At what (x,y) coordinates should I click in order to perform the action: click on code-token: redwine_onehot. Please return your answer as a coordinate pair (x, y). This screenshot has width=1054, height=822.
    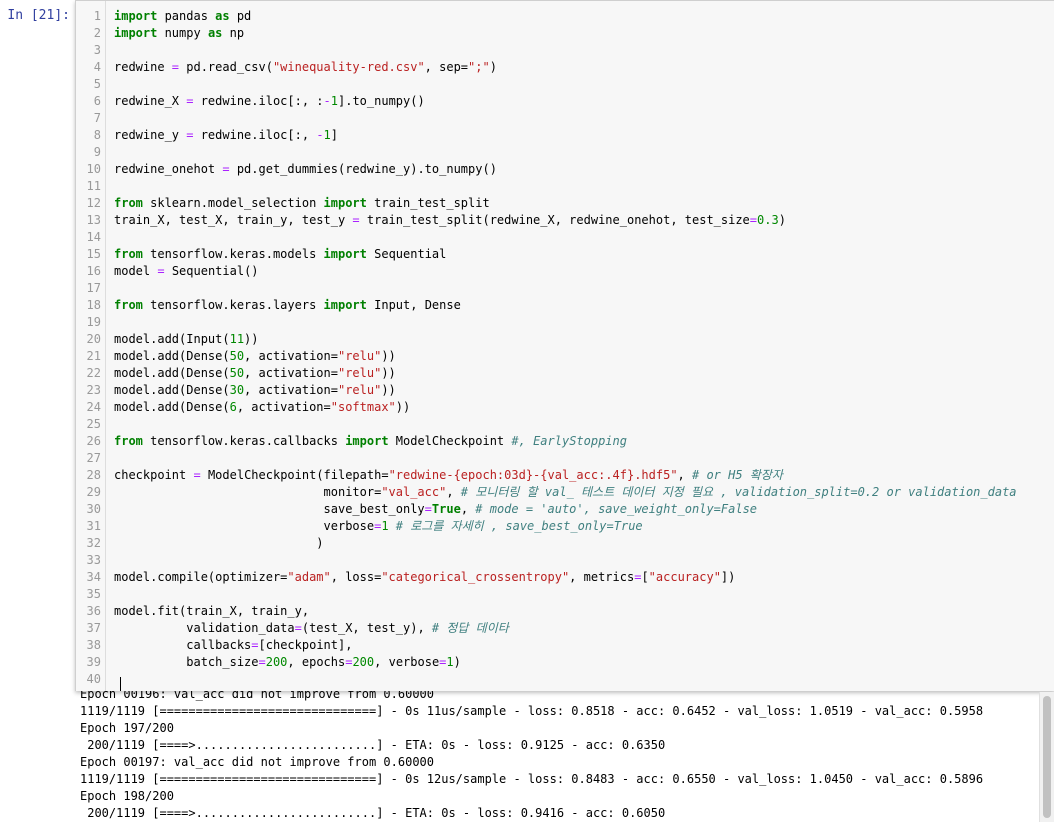
    Looking at the image, I should click on (168, 169).